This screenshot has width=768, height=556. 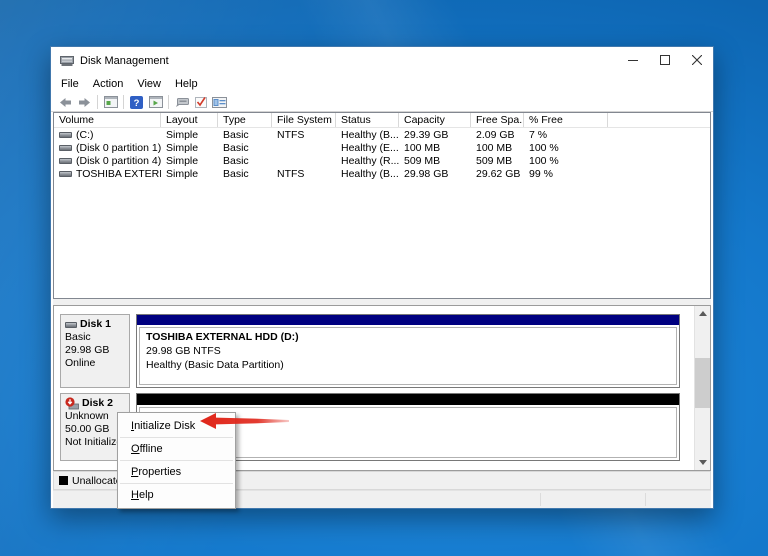 What do you see at coordinates (245, 120) in the screenshot?
I see `column-header-type: Type` at bounding box center [245, 120].